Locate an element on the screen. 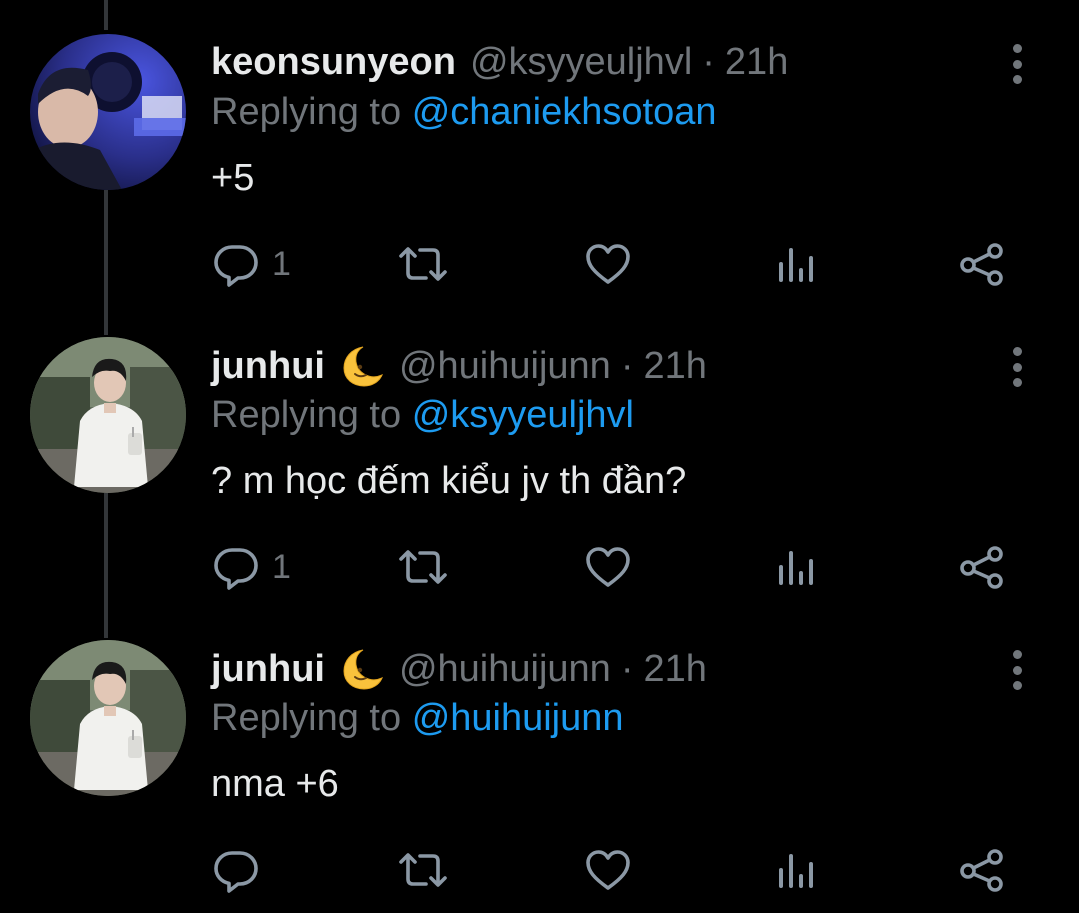  replying-to-line: Replying to @huihuijunn is located at coordinates (417, 718).